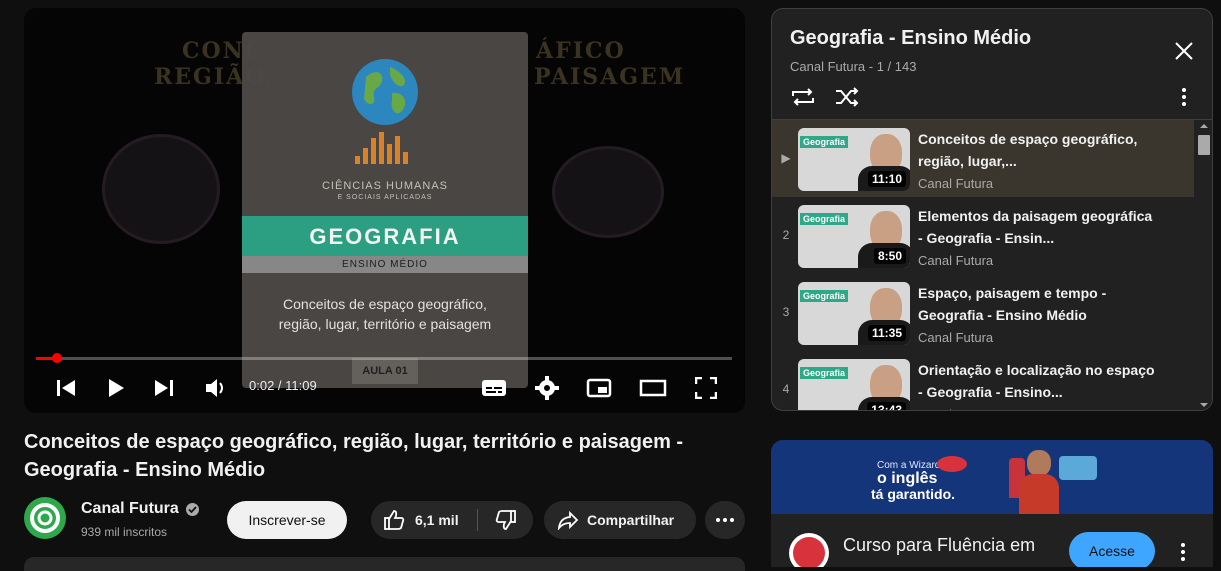  Describe the element at coordinates (283, 385) in the screenshot. I see `time-display: 0:02 / 11:09` at that location.